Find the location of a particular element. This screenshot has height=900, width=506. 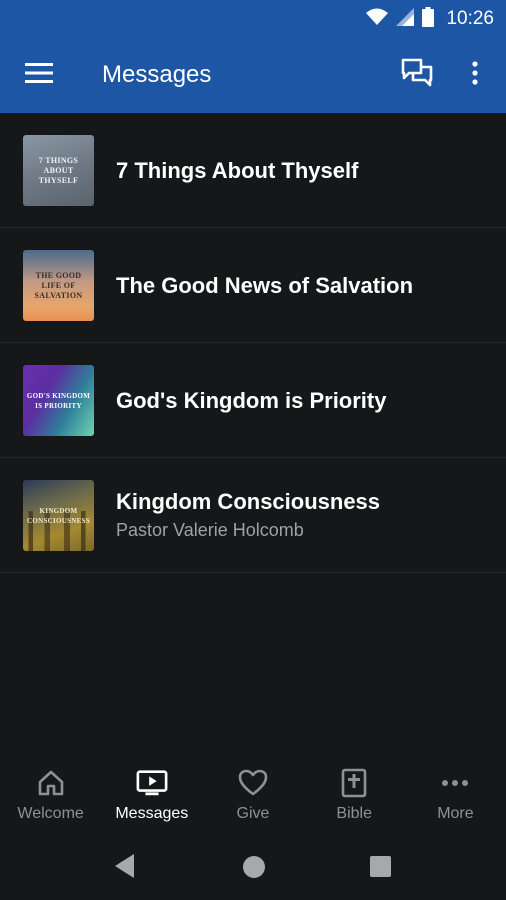

system-navigation-bar is located at coordinates (253, 867).